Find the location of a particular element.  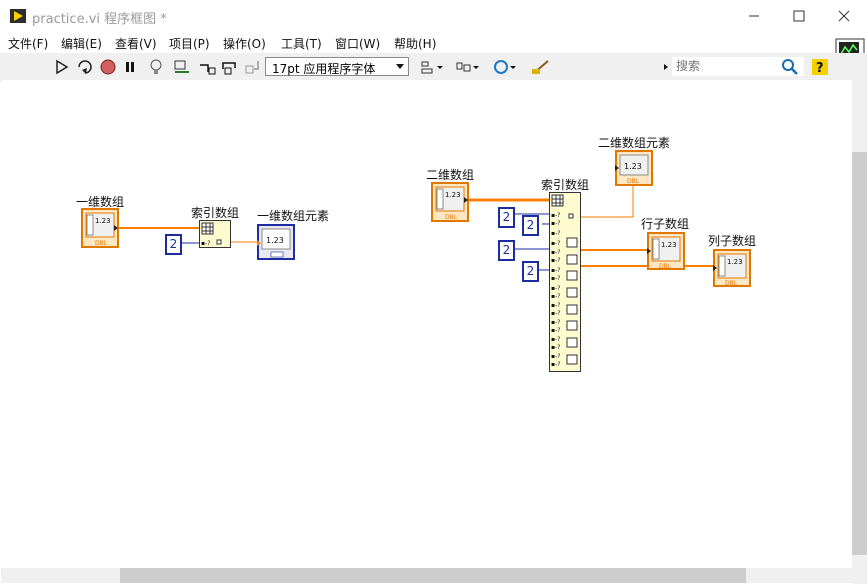

context-help-icon: ? is located at coordinates (820, 67).